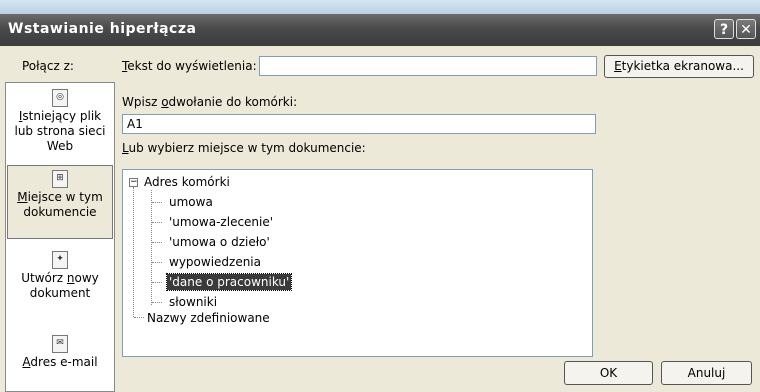 The height and width of the screenshot is (392, 760). Describe the element at coordinates (60, 344) in the screenshot. I see `email-icon: ✉` at that location.